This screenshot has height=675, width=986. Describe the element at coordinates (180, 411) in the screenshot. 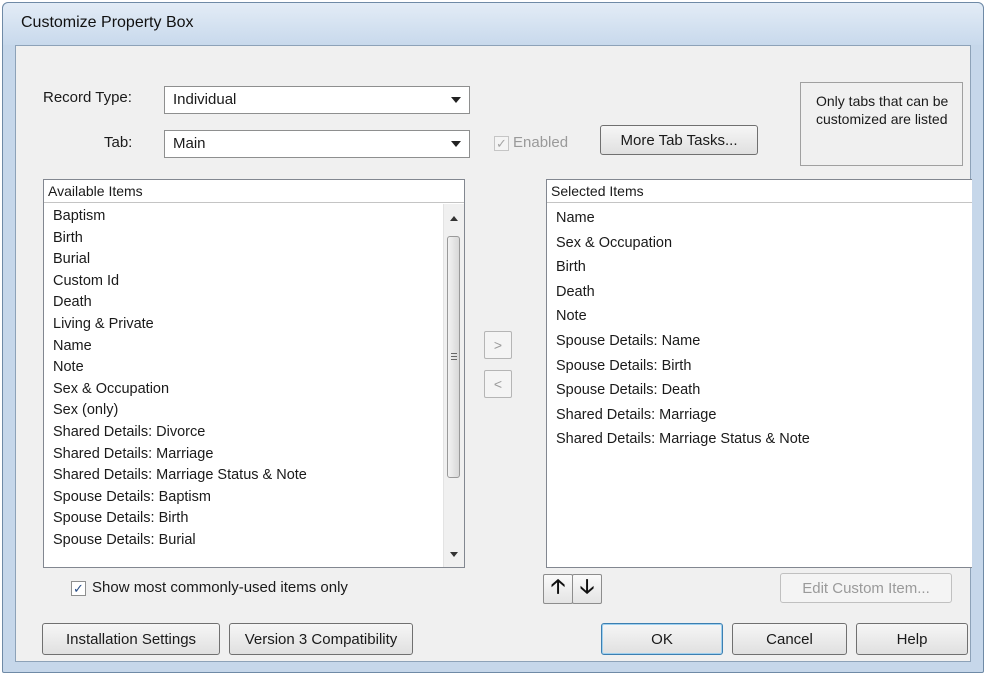

I see `list-item: Sex (only)` at that location.